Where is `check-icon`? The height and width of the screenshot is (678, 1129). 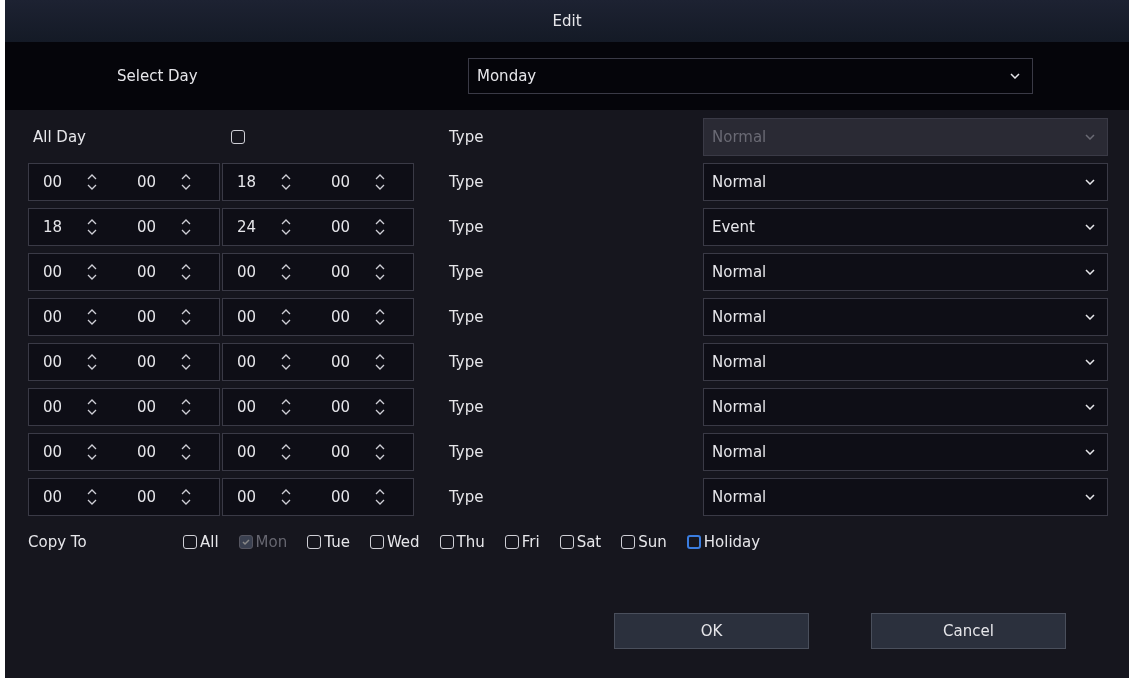 check-icon is located at coordinates (245, 542).